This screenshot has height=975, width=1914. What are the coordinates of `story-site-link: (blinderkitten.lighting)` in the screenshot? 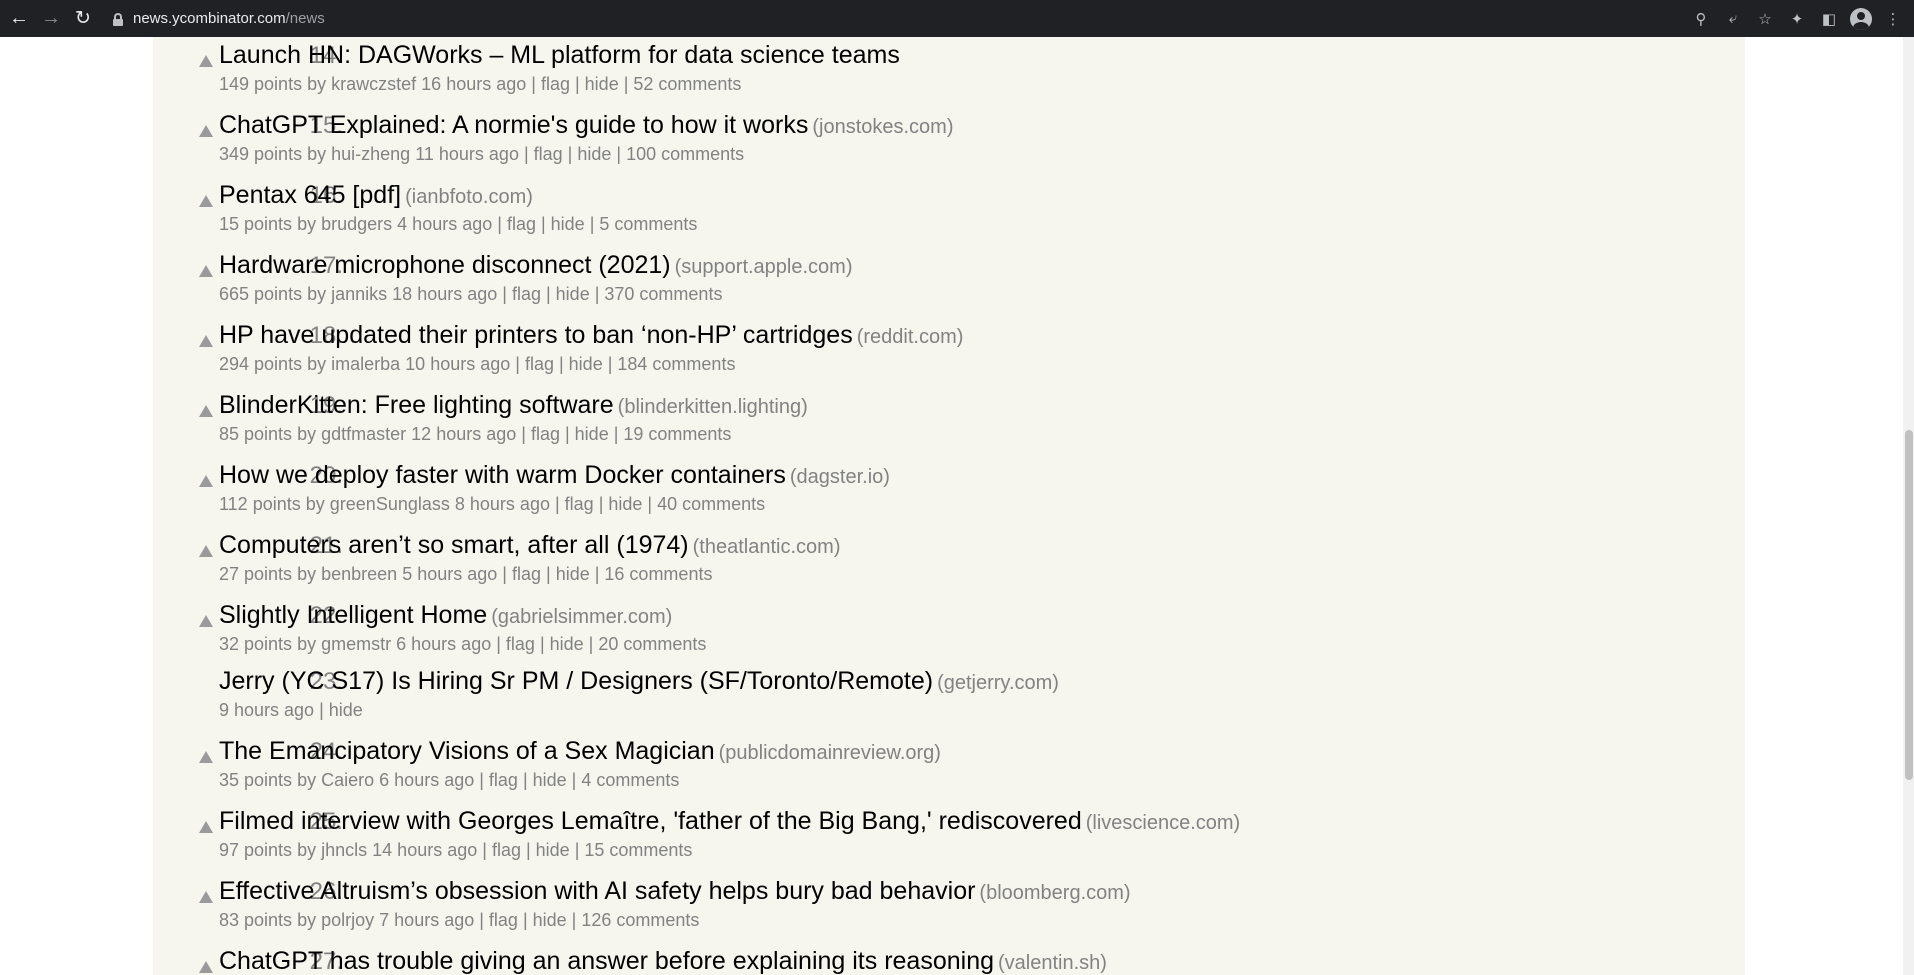 It's located at (713, 407).